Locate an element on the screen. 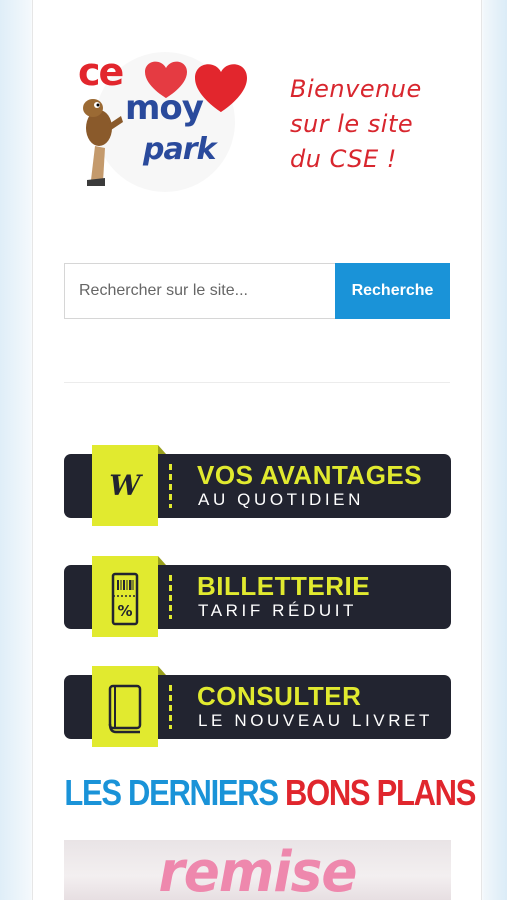  ticket-percent-icon: % is located at coordinates (125, 599).